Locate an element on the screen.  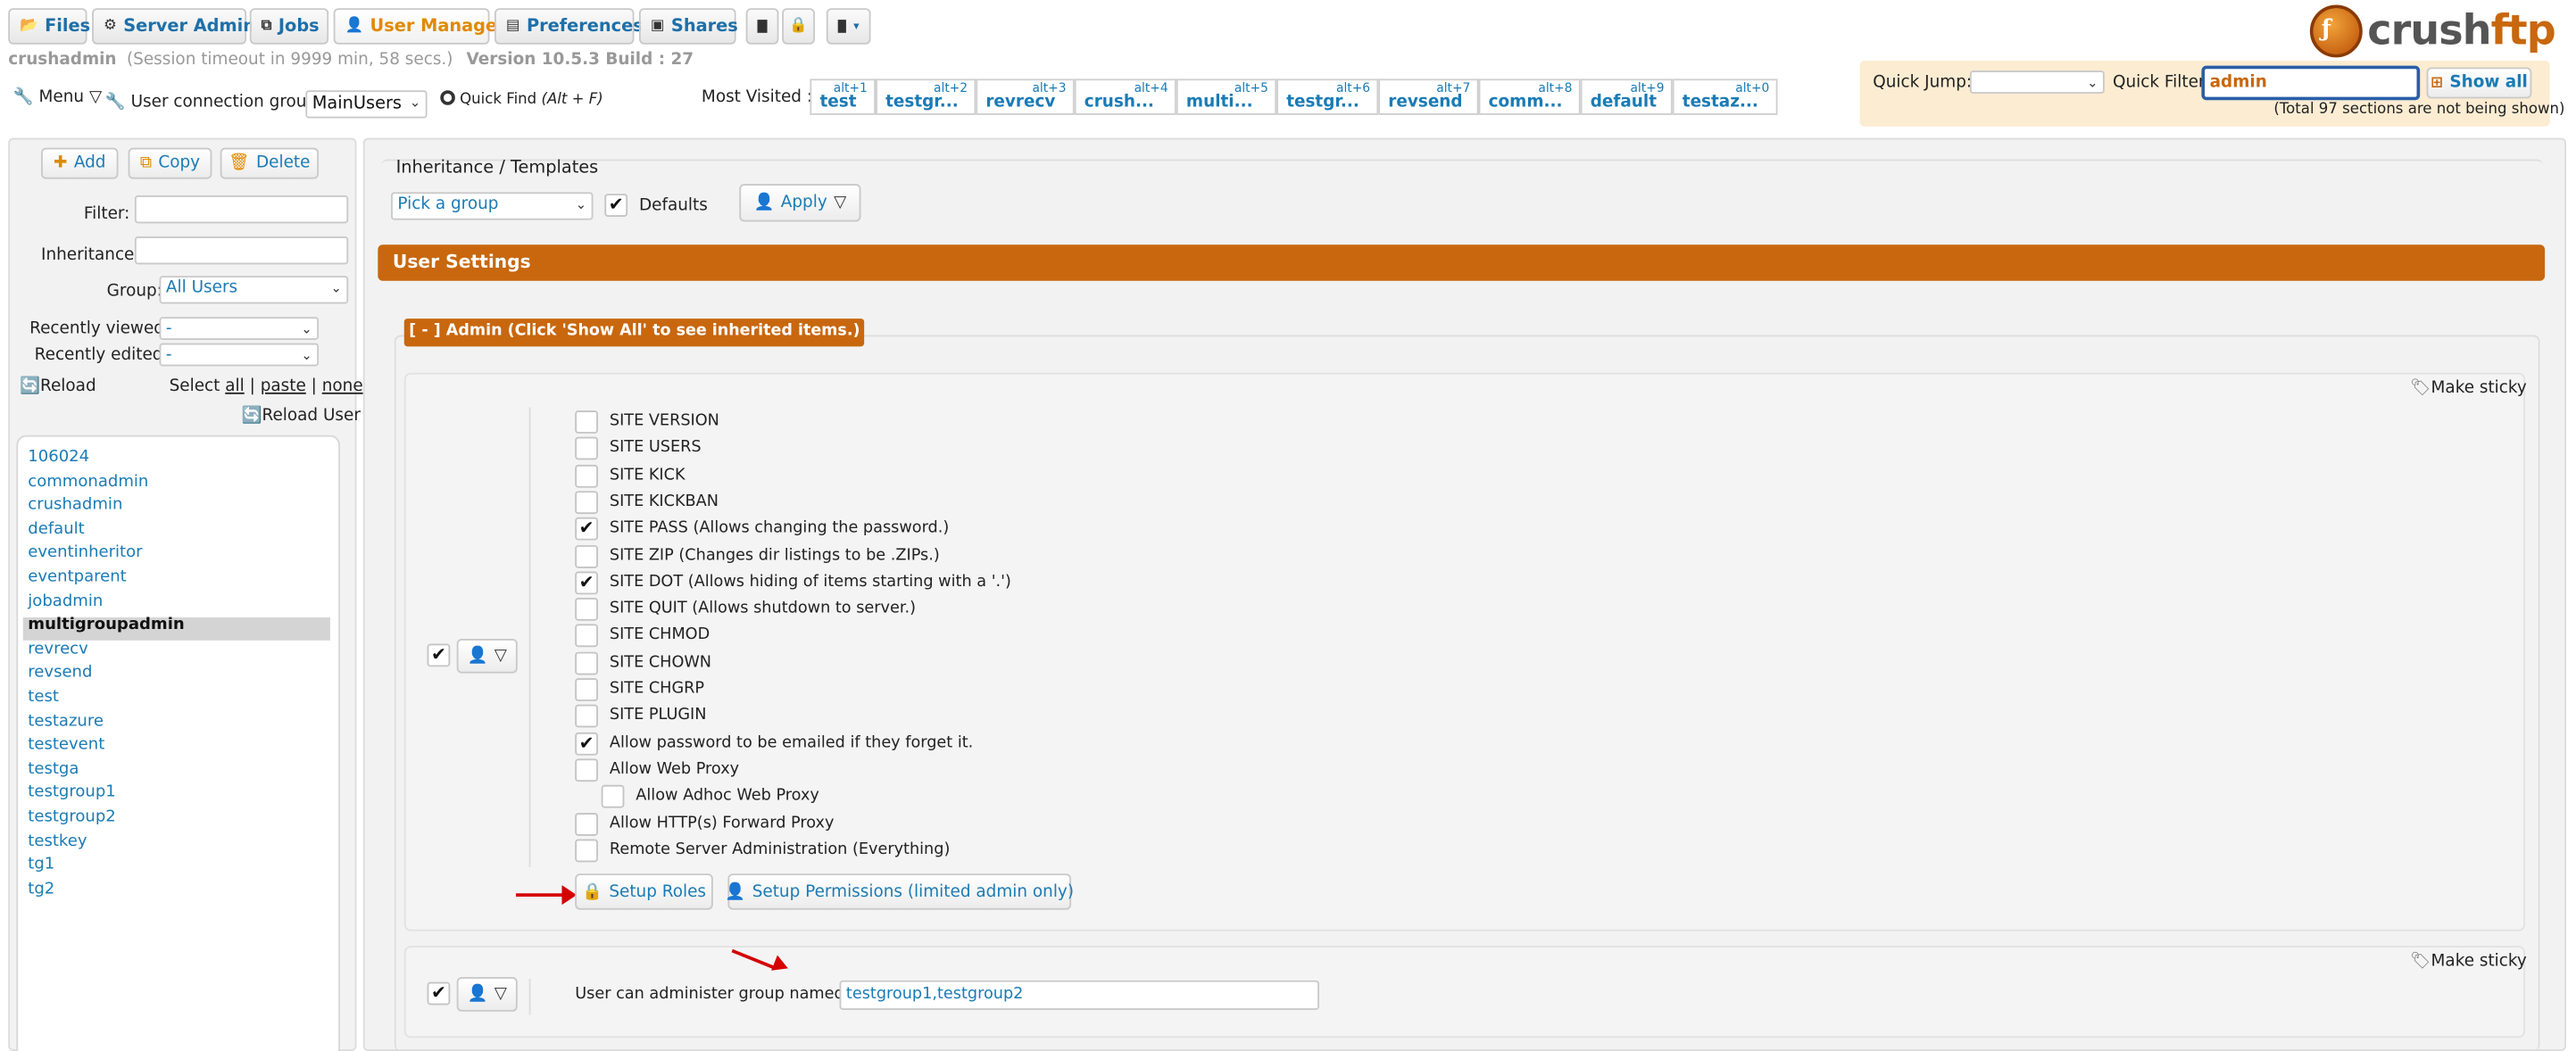
user-list-item: revrecv is located at coordinates (58, 649).